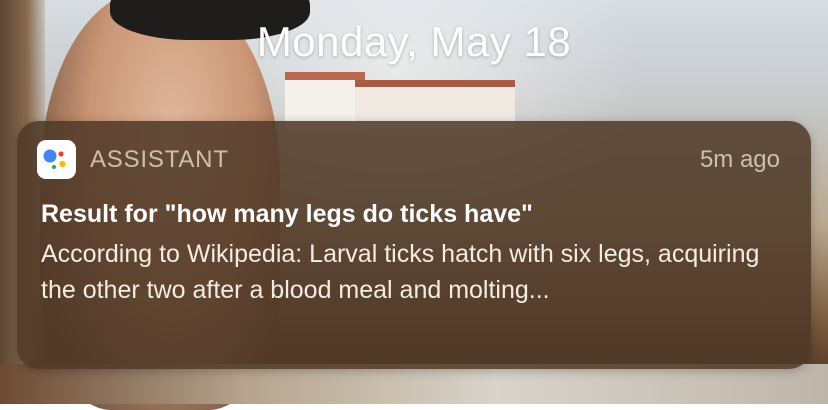 The height and width of the screenshot is (410, 828). Describe the element at coordinates (414, 384) in the screenshot. I see `wallpaper-ground` at that location.